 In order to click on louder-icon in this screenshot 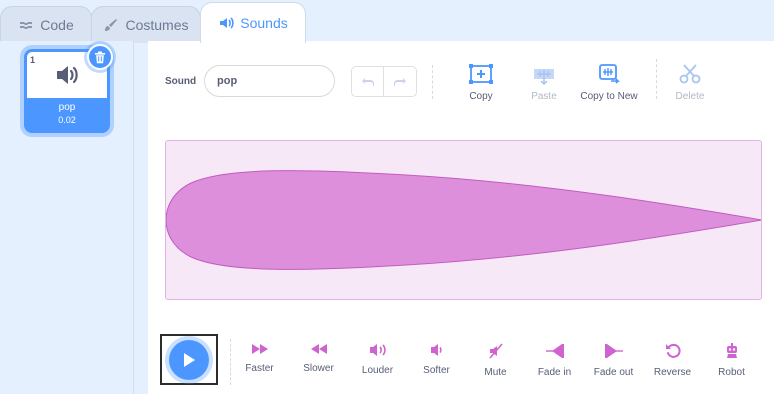, I will do `click(377, 350)`.